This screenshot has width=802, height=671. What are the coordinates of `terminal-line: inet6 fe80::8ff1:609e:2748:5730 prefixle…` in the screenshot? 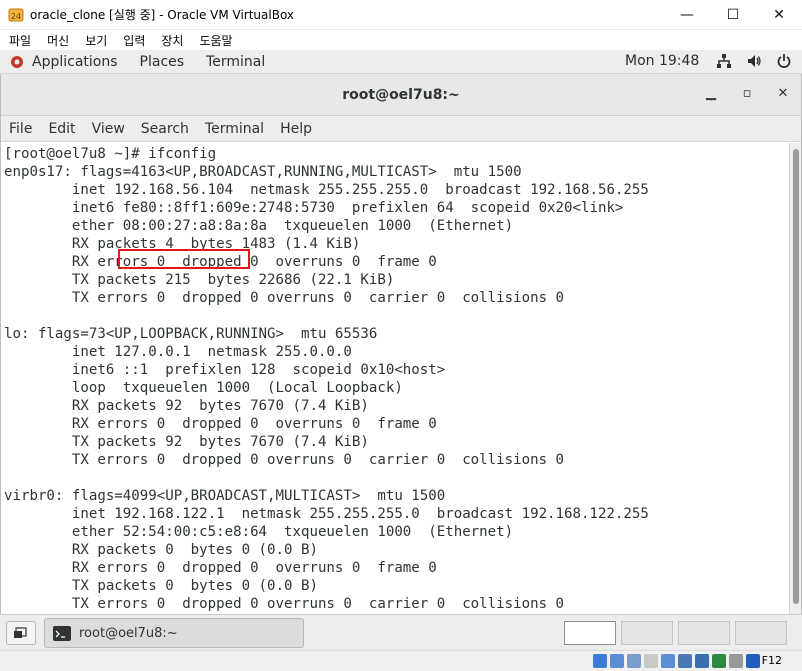 It's located at (314, 208).